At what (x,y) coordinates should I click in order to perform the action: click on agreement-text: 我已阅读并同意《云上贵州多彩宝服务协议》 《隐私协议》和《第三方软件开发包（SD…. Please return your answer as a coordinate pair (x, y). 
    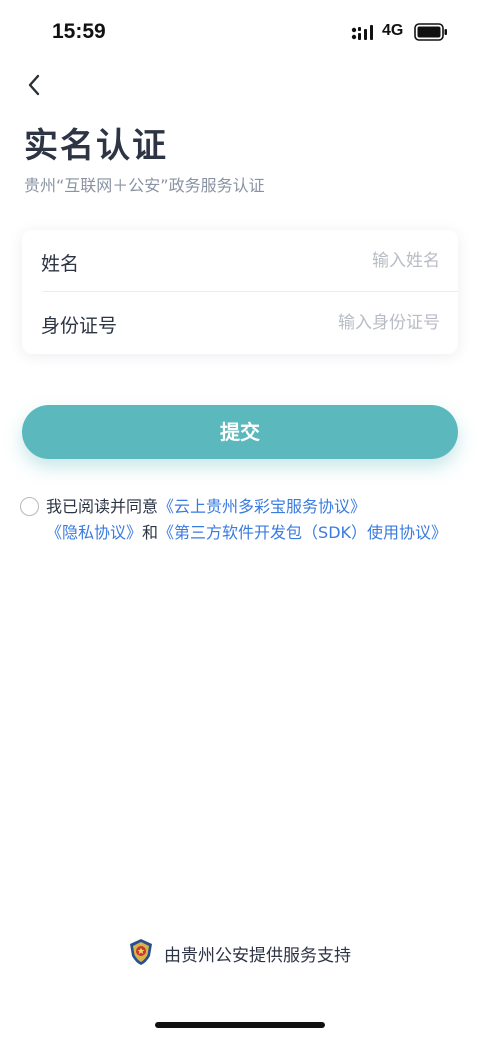
    Looking at the image, I should click on (256, 520).